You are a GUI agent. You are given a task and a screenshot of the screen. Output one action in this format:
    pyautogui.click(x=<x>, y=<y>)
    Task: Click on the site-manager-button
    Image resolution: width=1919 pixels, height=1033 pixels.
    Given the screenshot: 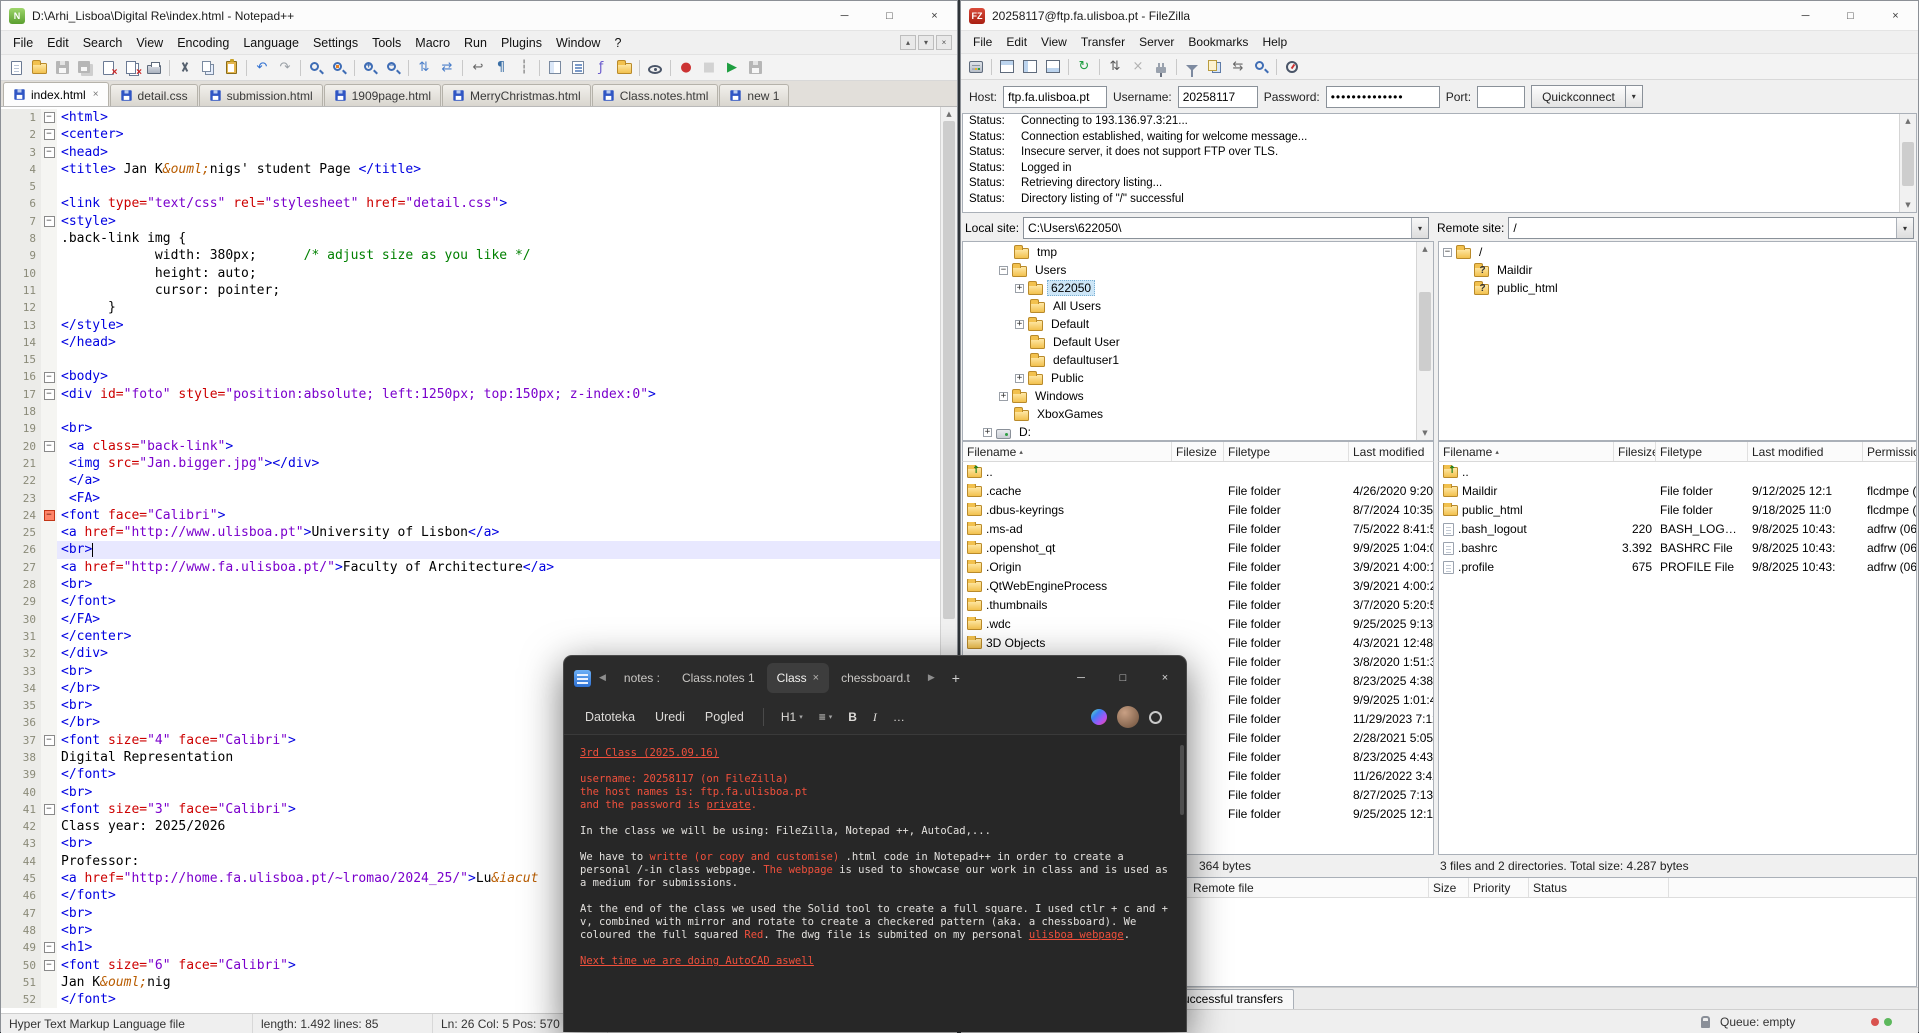 What is the action you would take?
    pyautogui.click(x=976, y=67)
    